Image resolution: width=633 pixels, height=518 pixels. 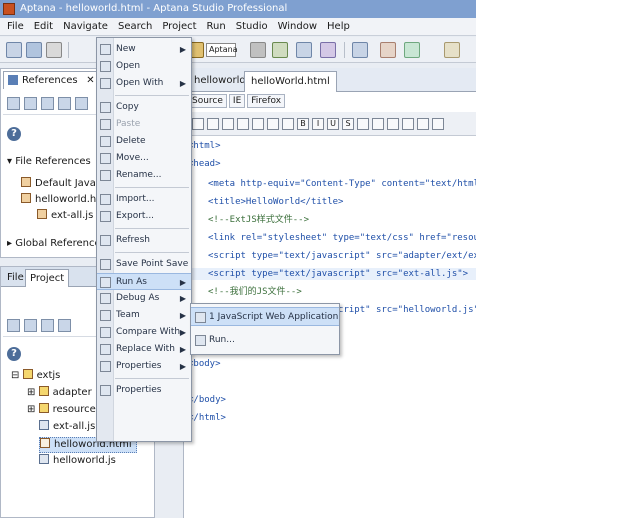 What do you see at coordinates (297, 27) in the screenshot?
I see `menu-window: Window` at bounding box center [297, 27].